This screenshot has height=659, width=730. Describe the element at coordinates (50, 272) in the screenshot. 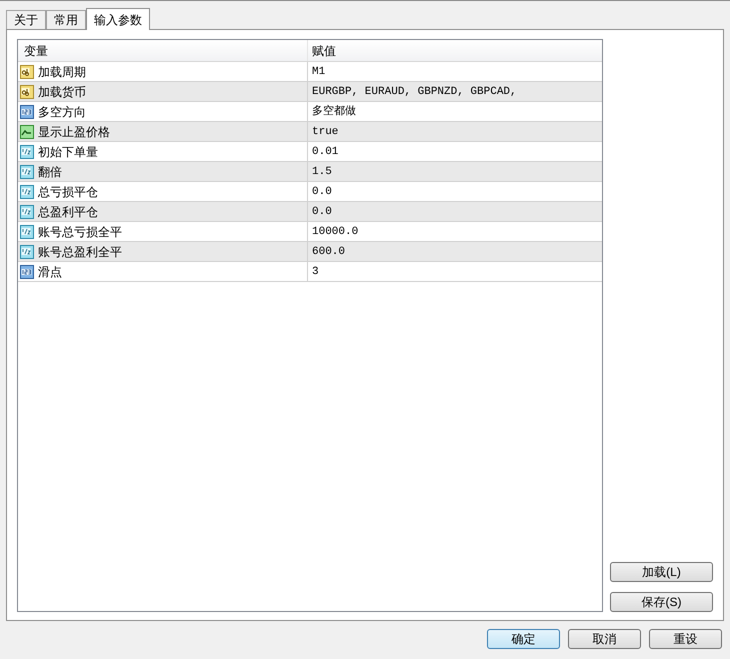

I see `parameter-name: 滑点` at that location.